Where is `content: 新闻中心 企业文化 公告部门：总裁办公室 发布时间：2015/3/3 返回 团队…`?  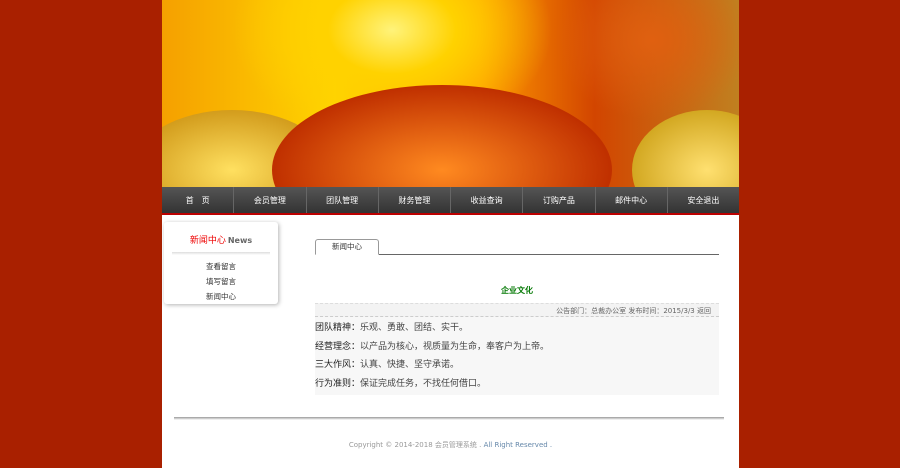
content: 新闻中心 企业文化 公告部门：总裁办公室 发布时间：2015/3/3 返回 团队… is located at coordinates (517, 317).